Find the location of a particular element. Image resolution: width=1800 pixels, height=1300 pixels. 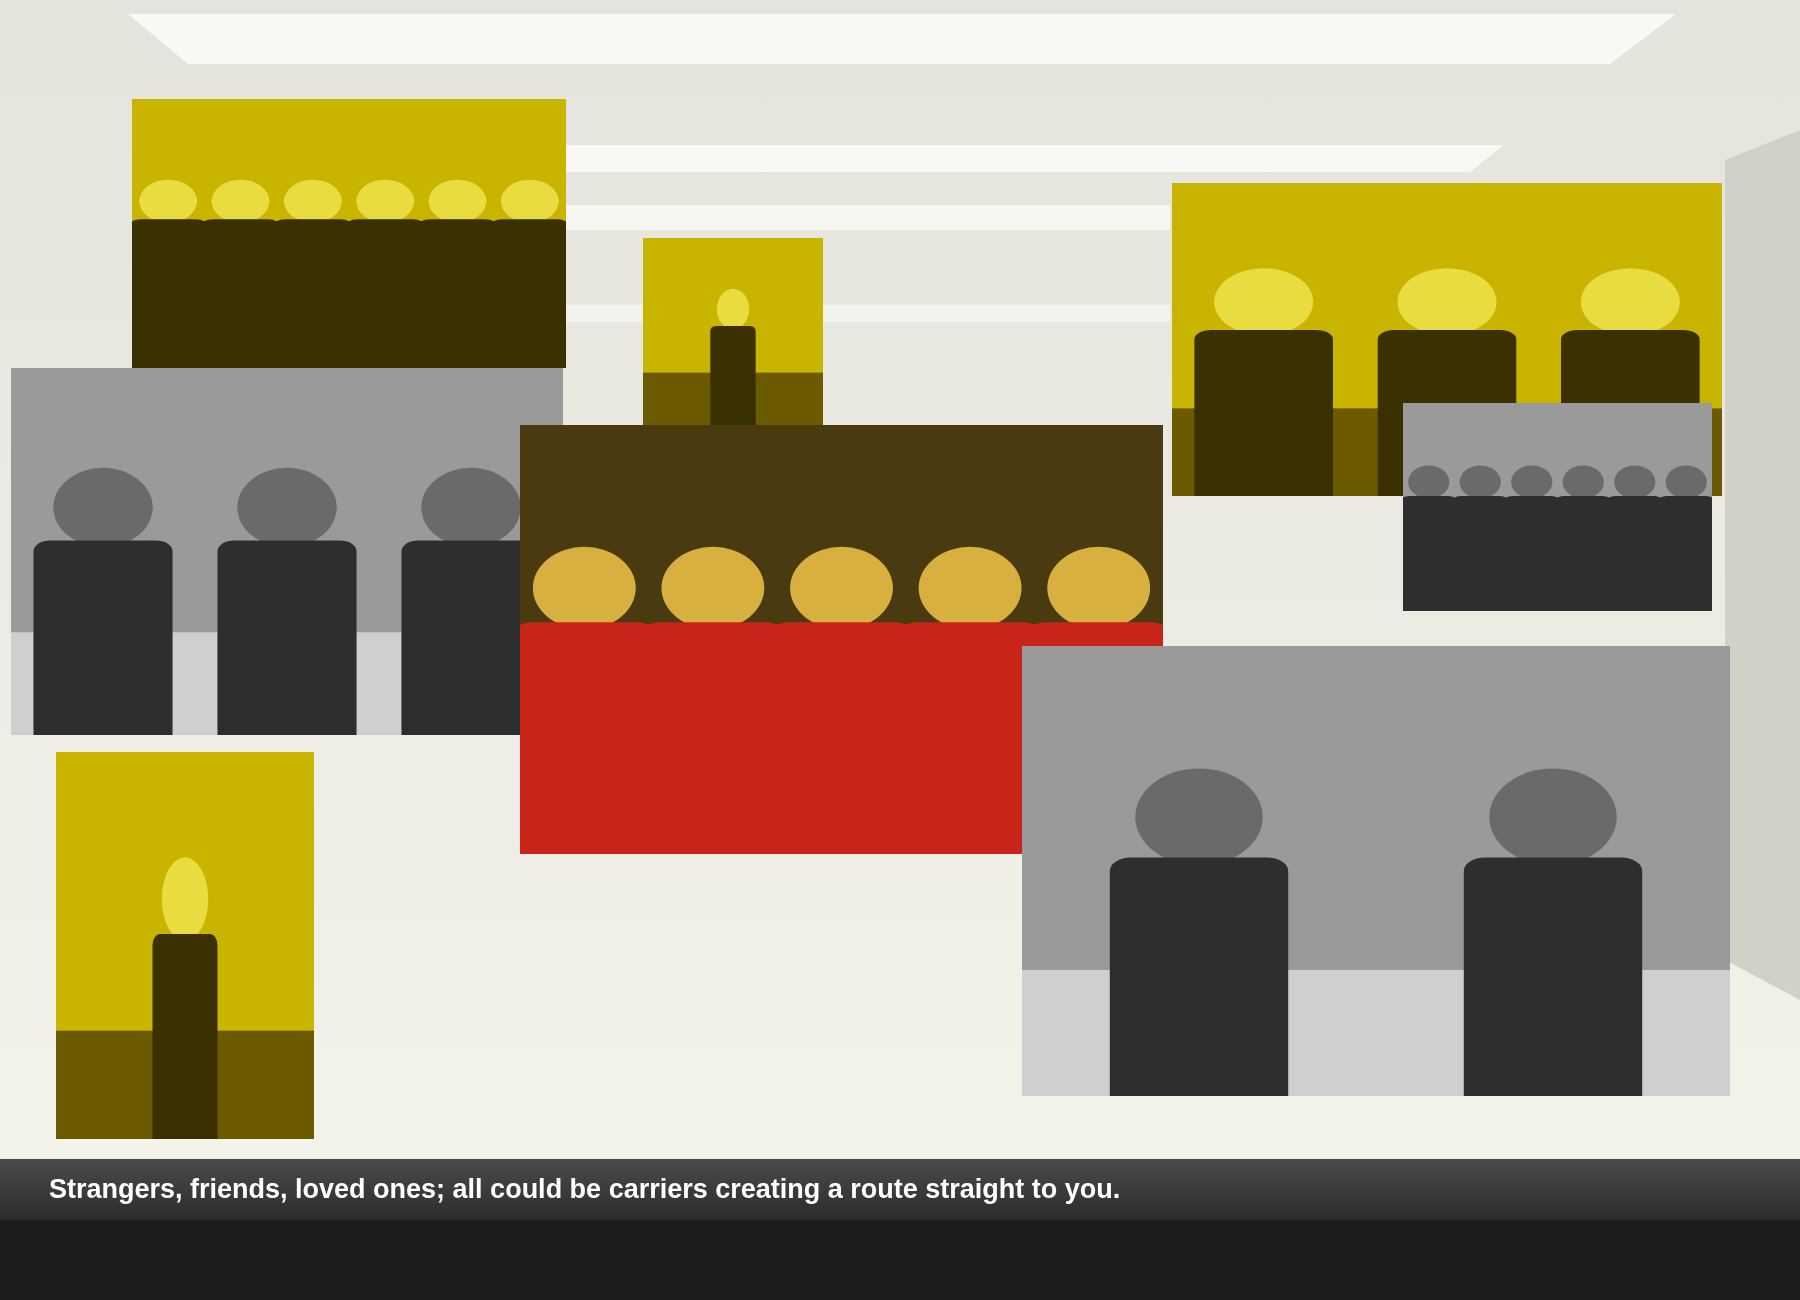

caption-text: Strangers, friends, loved ones; all could be carriers creating a route straight to you. is located at coordinates (585, 1189).